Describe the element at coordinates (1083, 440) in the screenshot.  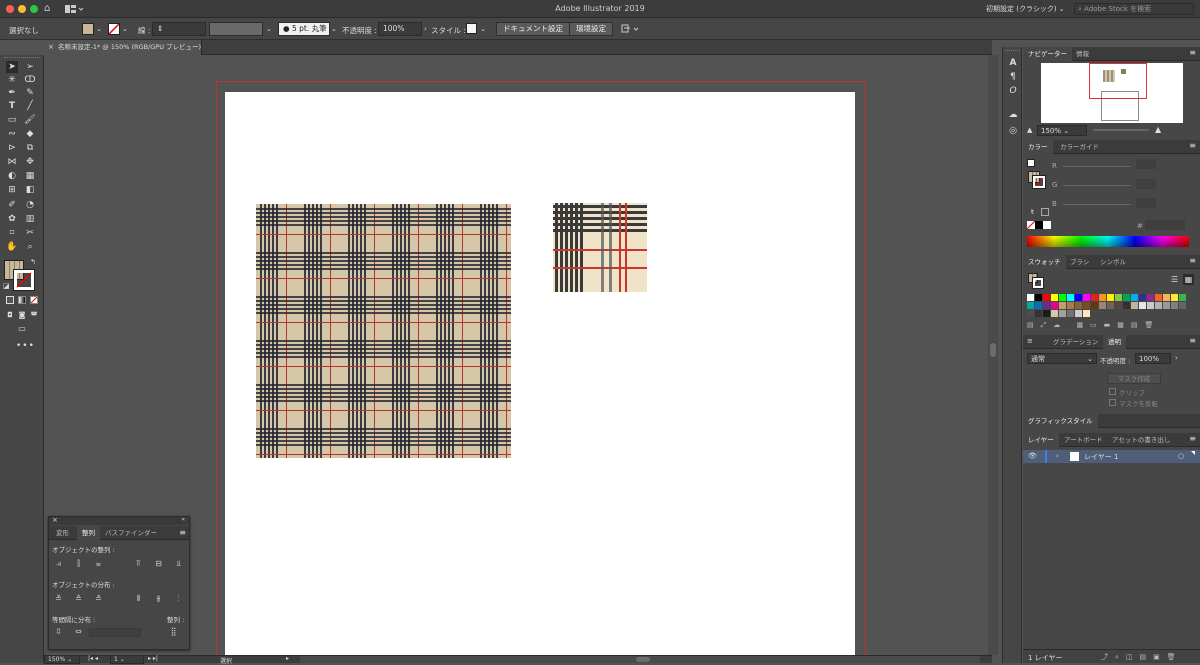
I see `tab-artboards: アートボード` at that location.